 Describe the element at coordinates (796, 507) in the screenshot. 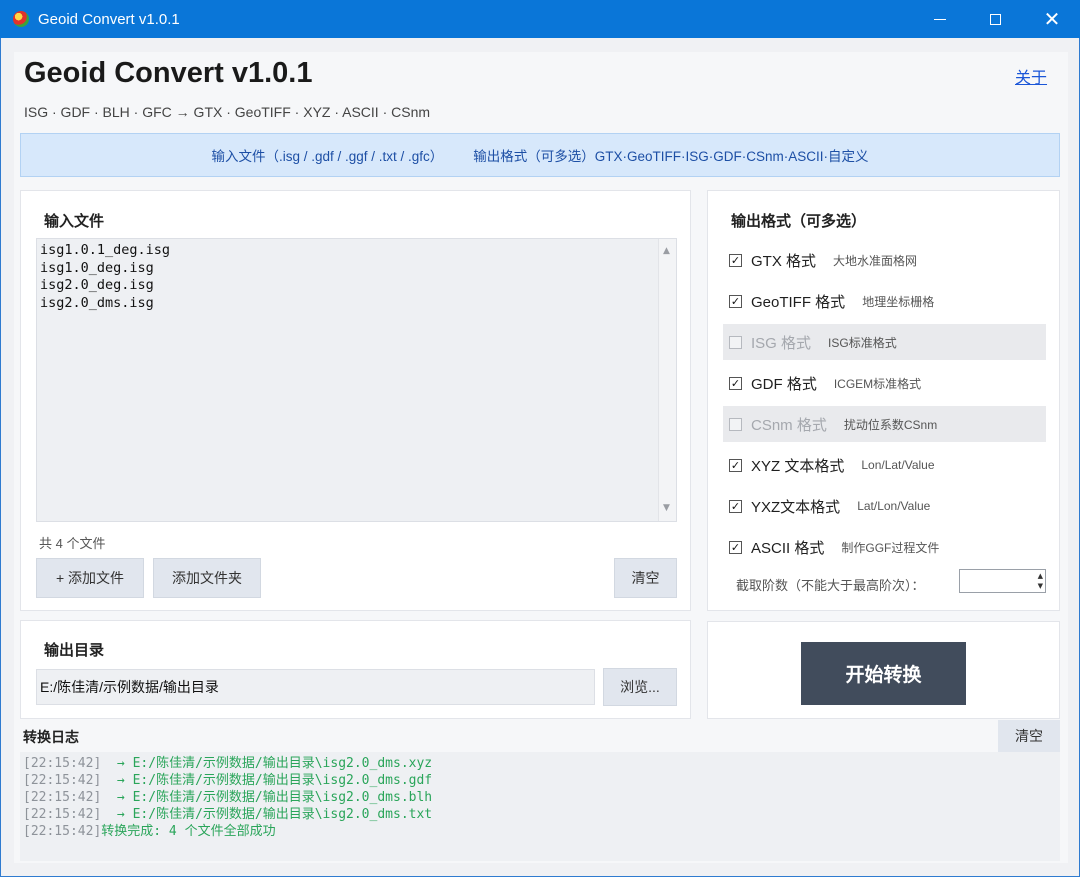

I see `format-name: YXZ文本格式` at that location.